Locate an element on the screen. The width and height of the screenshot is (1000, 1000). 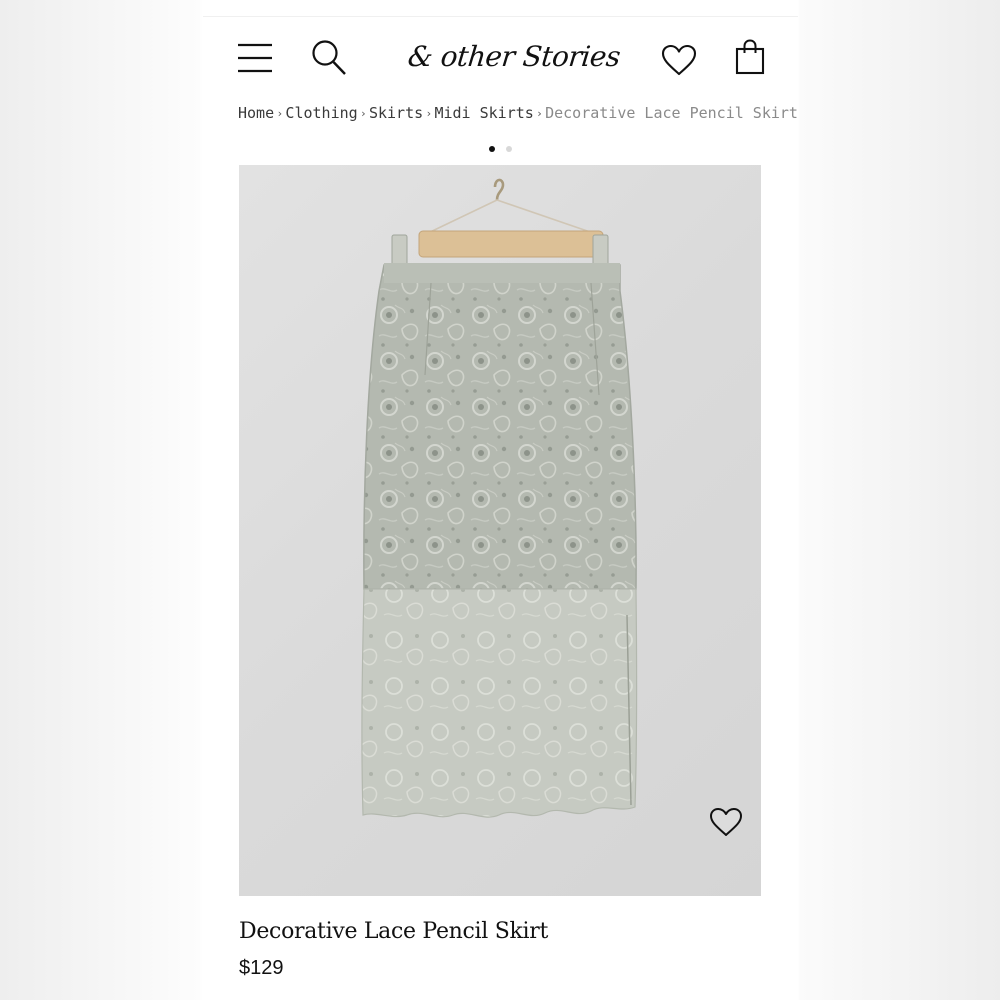
product-title: Decorative Lace Pencil Skirt is located at coordinates (394, 931).